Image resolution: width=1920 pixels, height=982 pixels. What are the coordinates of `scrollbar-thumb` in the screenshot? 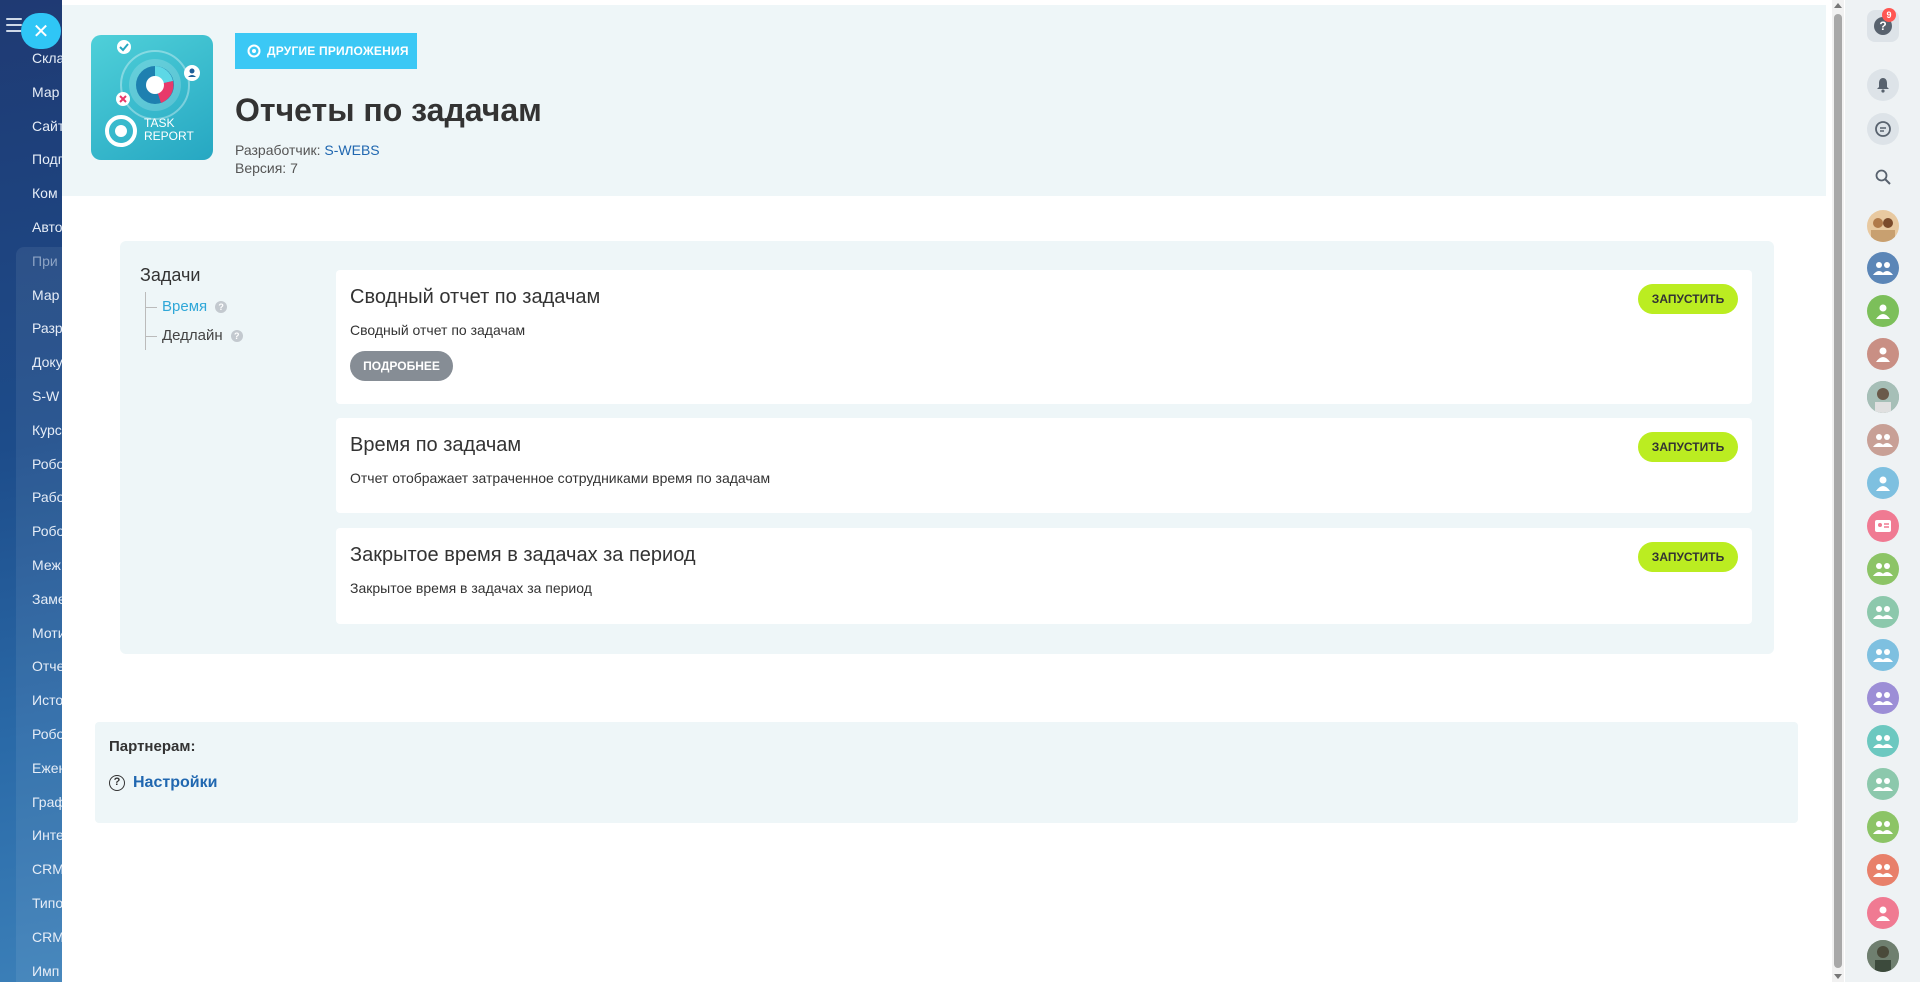 It's located at (1838, 491).